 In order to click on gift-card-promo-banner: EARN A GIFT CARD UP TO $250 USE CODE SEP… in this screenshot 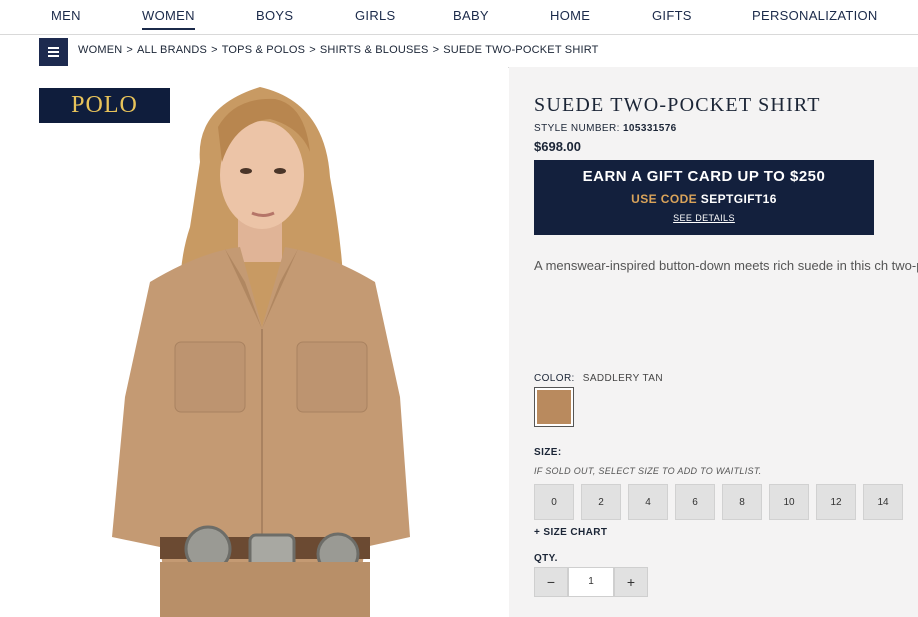, I will do `click(704, 197)`.